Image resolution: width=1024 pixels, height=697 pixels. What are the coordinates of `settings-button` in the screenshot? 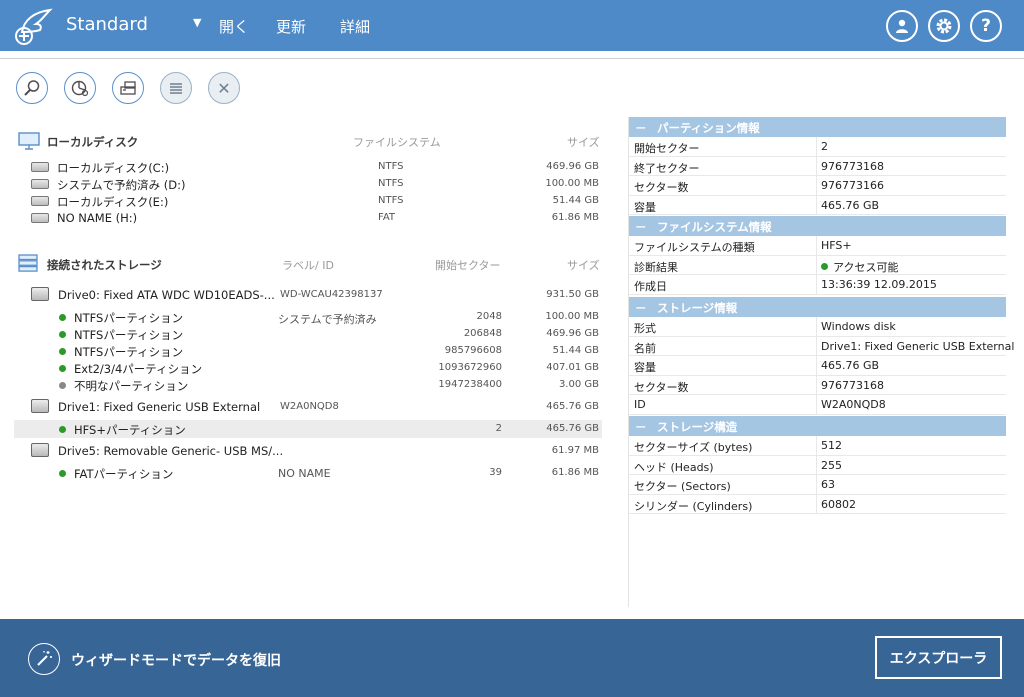 It's located at (944, 26).